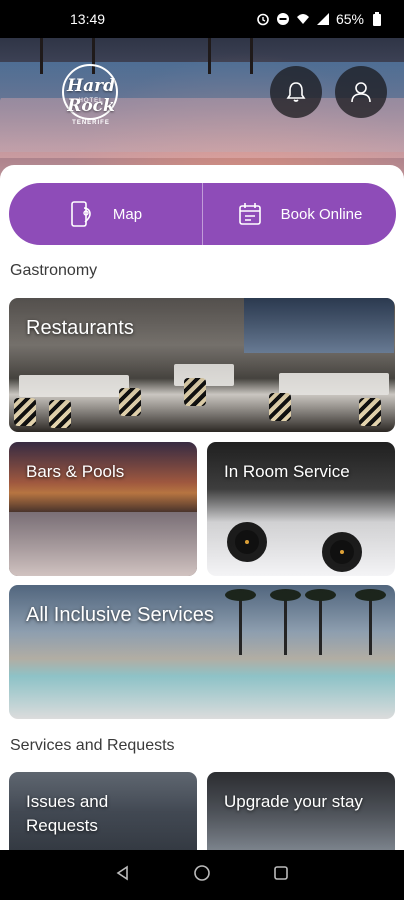  What do you see at coordinates (303, 19) in the screenshot?
I see `wifi-icon` at bounding box center [303, 19].